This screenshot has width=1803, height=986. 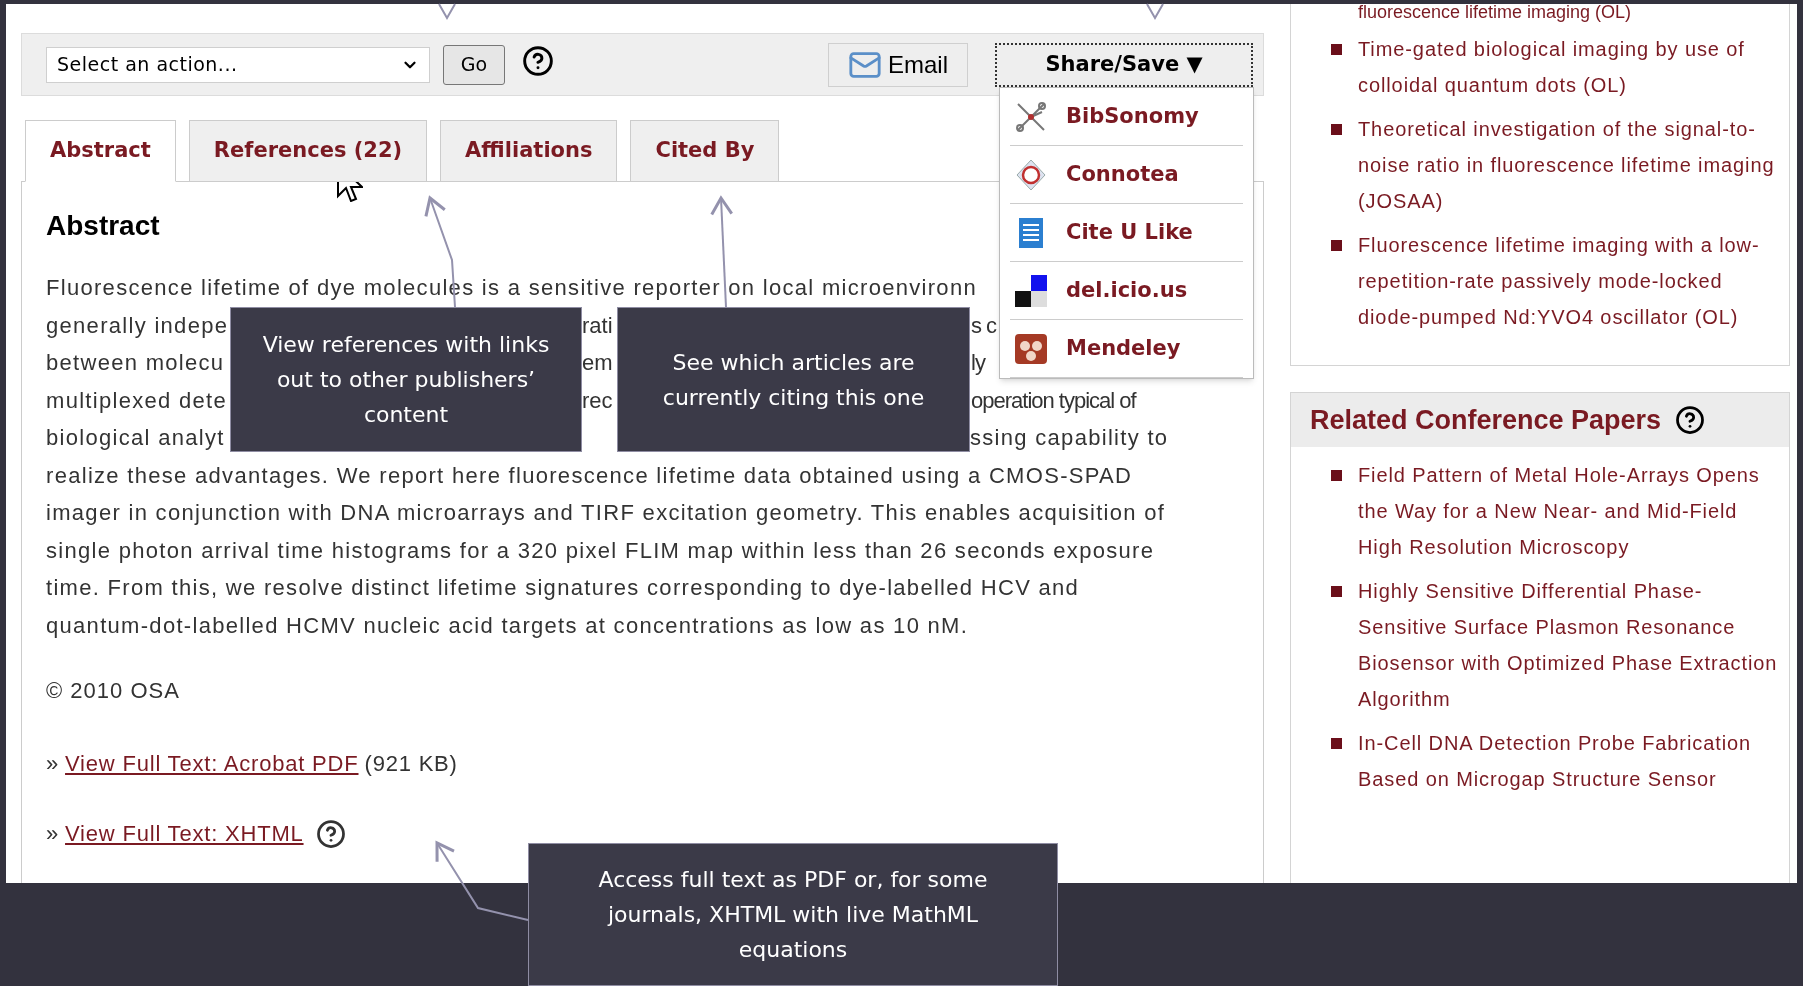 I want to click on abstract-text: quantum-dot-labelled HCMV nucleic acid targets at concentrations as low as 10 nM., so click(x=507, y=625).